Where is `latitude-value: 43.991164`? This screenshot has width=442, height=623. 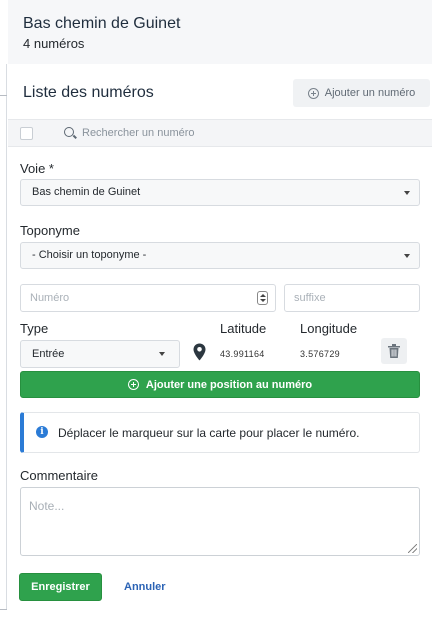 latitude-value: 43.991164 is located at coordinates (242, 354).